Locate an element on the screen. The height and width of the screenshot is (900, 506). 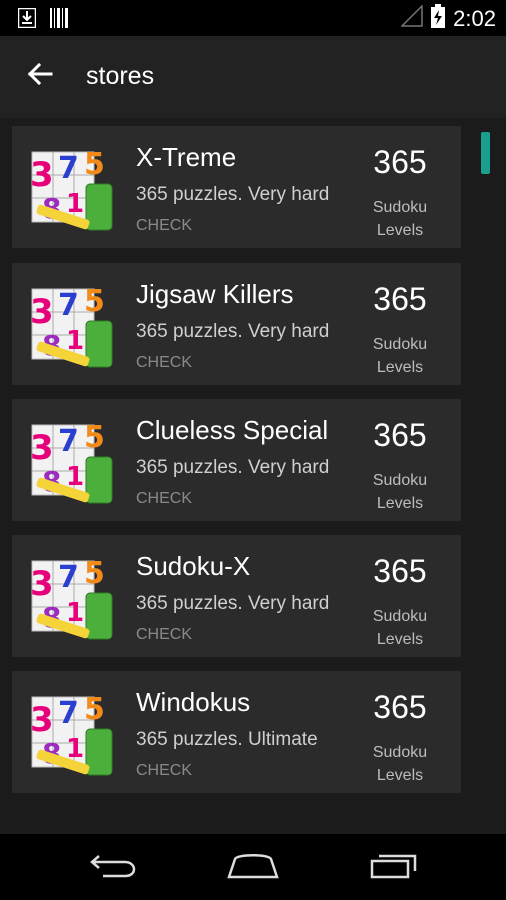
store-title: Clueless Special is located at coordinates (232, 430).